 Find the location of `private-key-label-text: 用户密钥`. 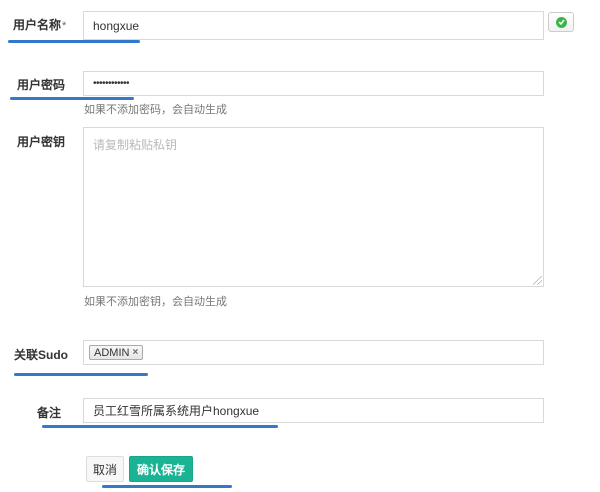

private-key-label-text: 用户密钥 is located at coordinates (41, 142).